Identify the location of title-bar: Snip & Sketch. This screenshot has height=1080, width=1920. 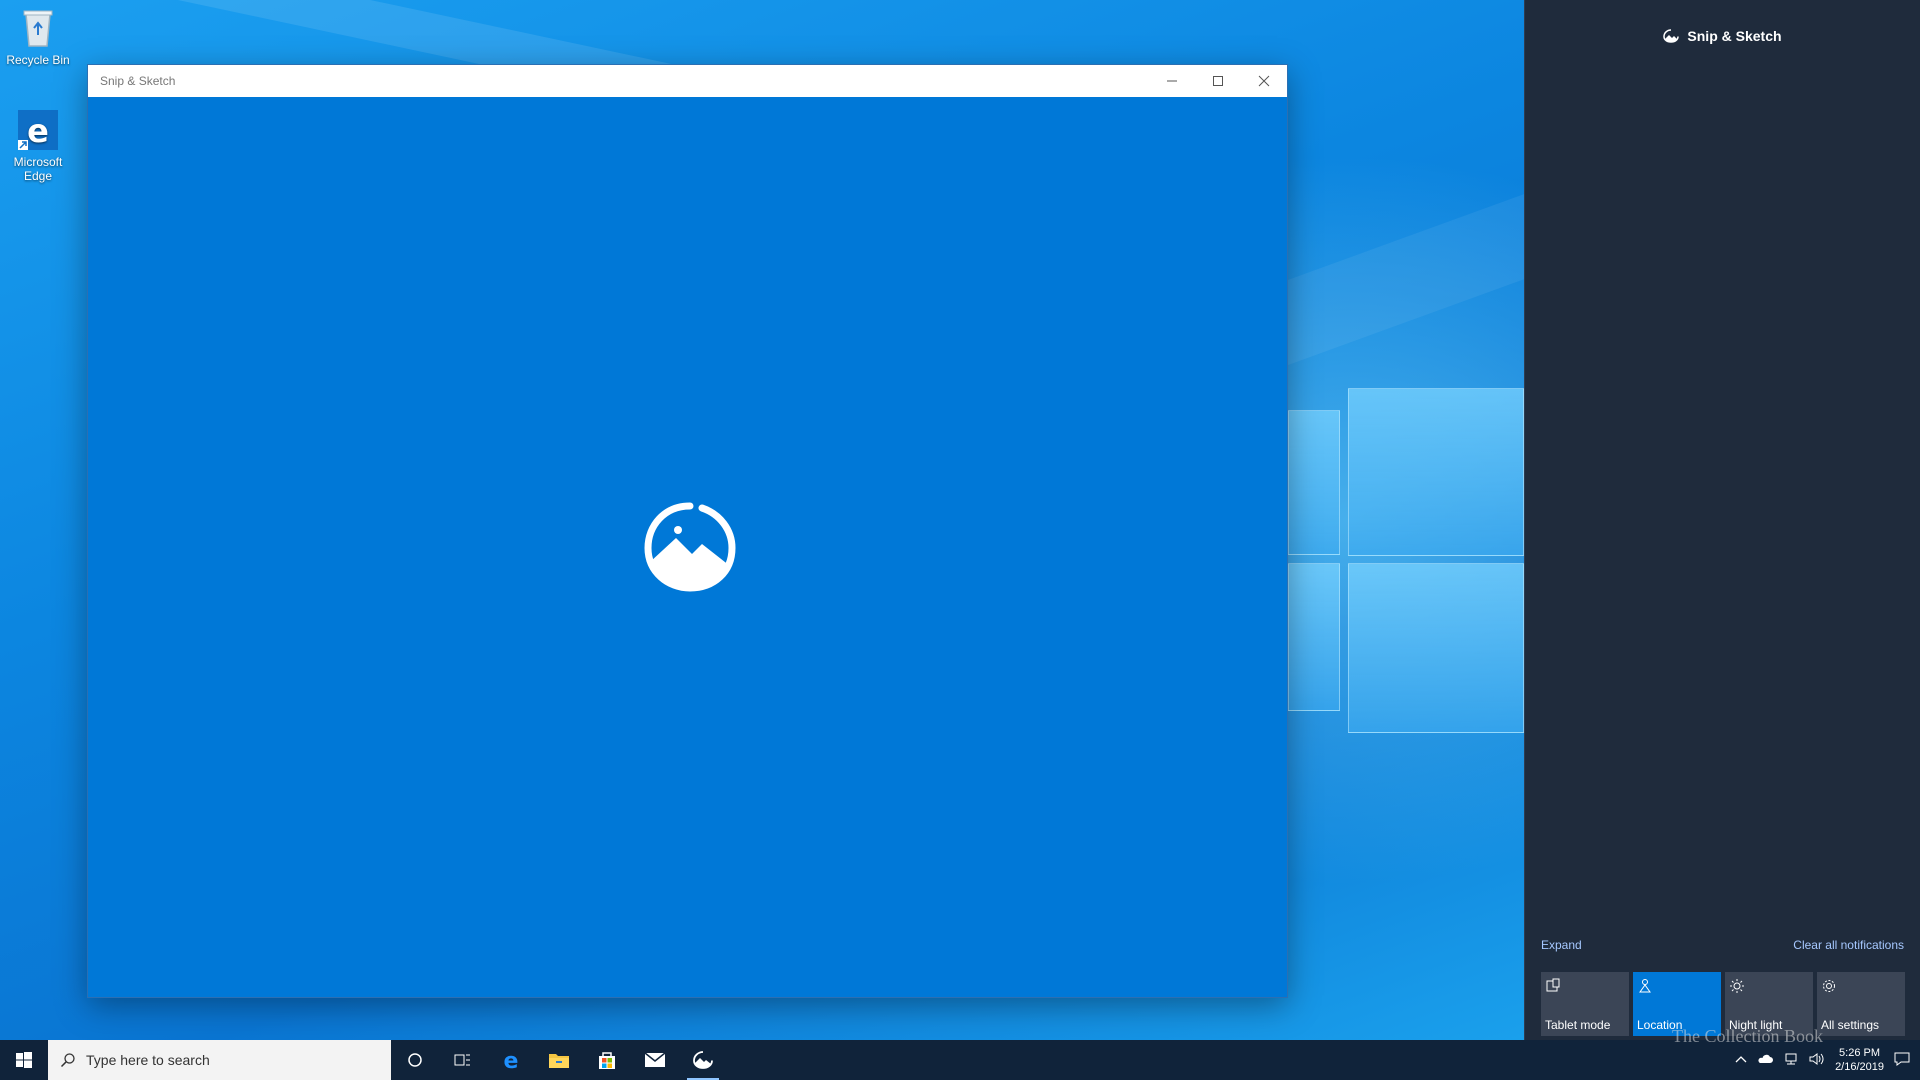
(687, 81).